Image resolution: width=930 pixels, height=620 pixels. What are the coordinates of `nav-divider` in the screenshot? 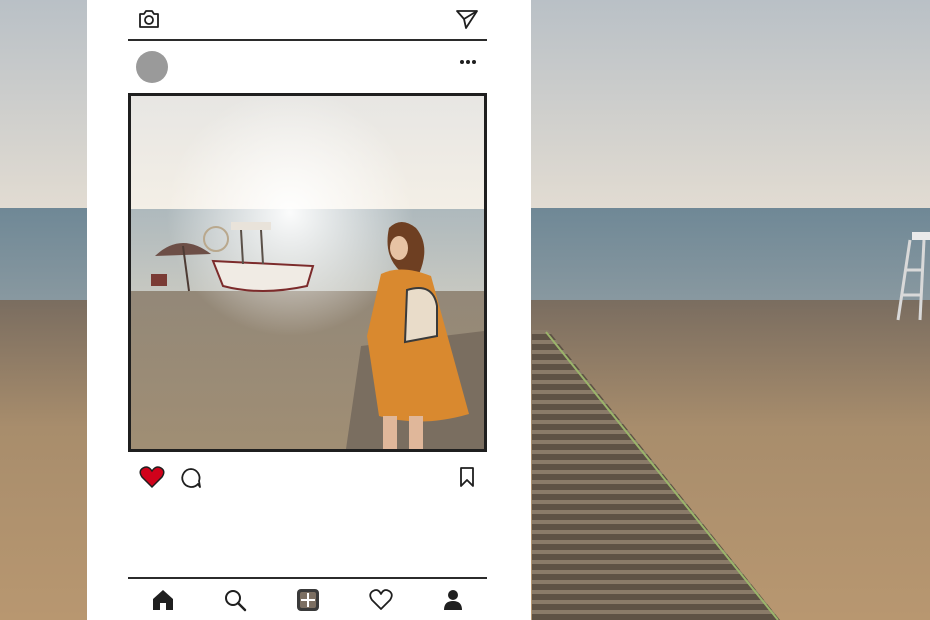 It's located at (307, 578).